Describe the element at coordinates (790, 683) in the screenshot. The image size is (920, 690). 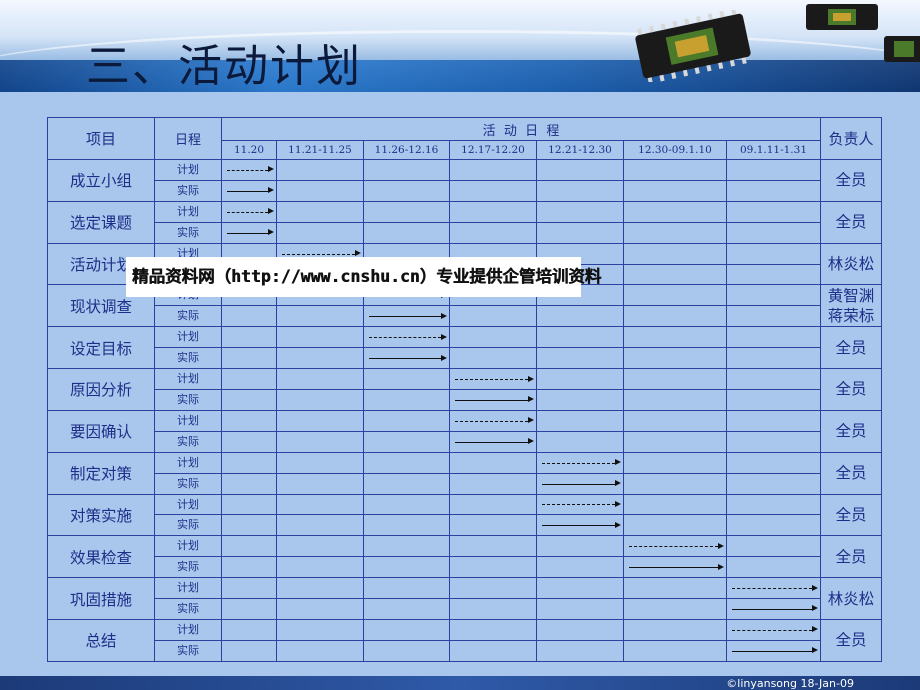
I see `footer-credit: ©linyansong 18-Jan-09` at that location.